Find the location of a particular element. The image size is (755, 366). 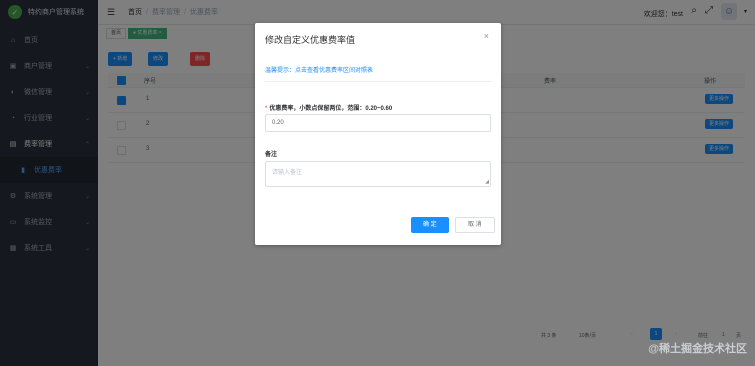

divider is located at coordinates (378, 81).